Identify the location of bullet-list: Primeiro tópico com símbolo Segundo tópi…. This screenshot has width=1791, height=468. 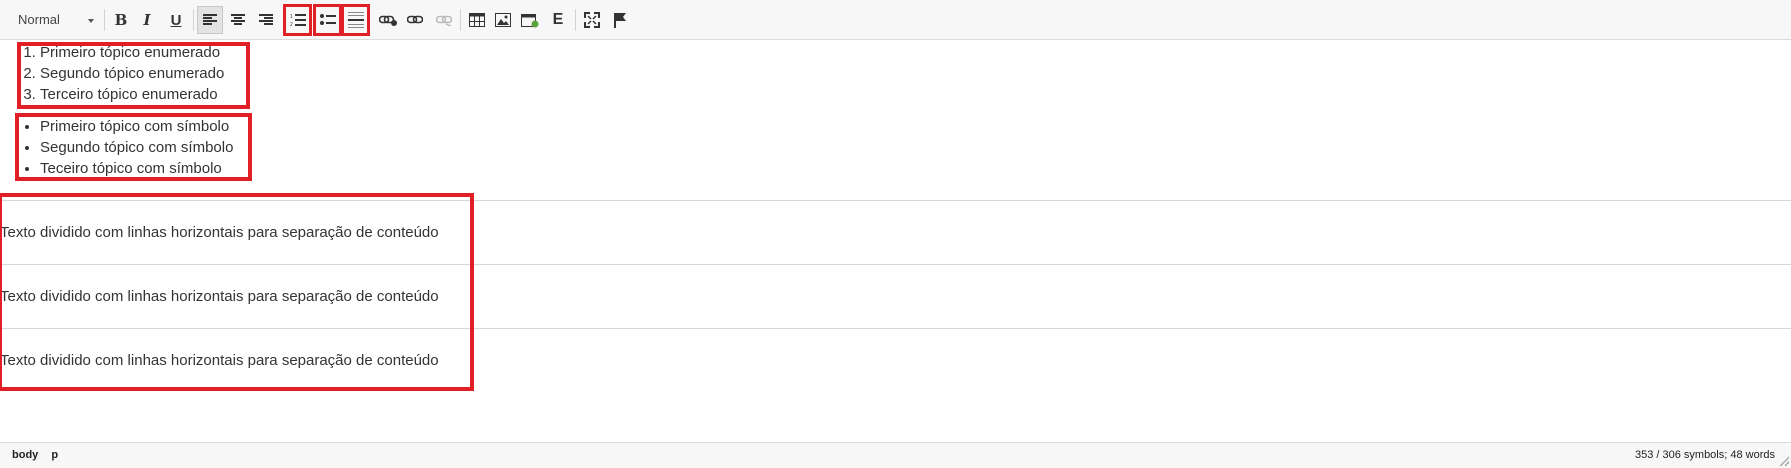
(128, 147).